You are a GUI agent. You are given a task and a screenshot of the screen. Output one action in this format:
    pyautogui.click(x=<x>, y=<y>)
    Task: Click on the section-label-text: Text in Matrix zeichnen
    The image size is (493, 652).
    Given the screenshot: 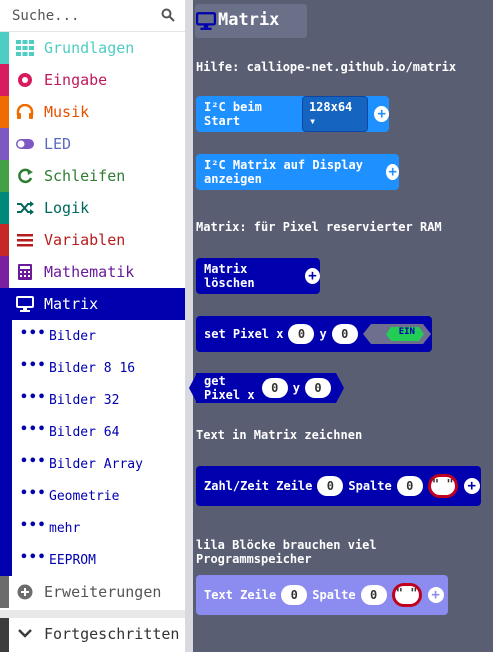 What is the action you would take?
    pyautogui.click(x=279, y=435)
    